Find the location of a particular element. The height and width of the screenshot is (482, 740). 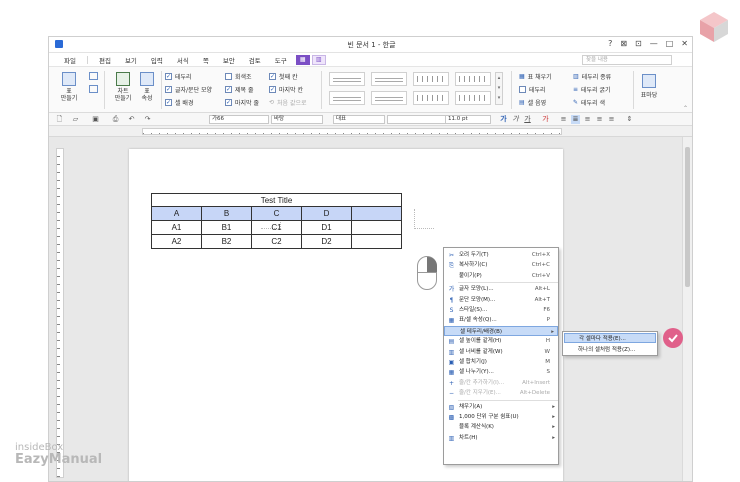

menu-insert: 입력 is located at coordinates (157, 60).